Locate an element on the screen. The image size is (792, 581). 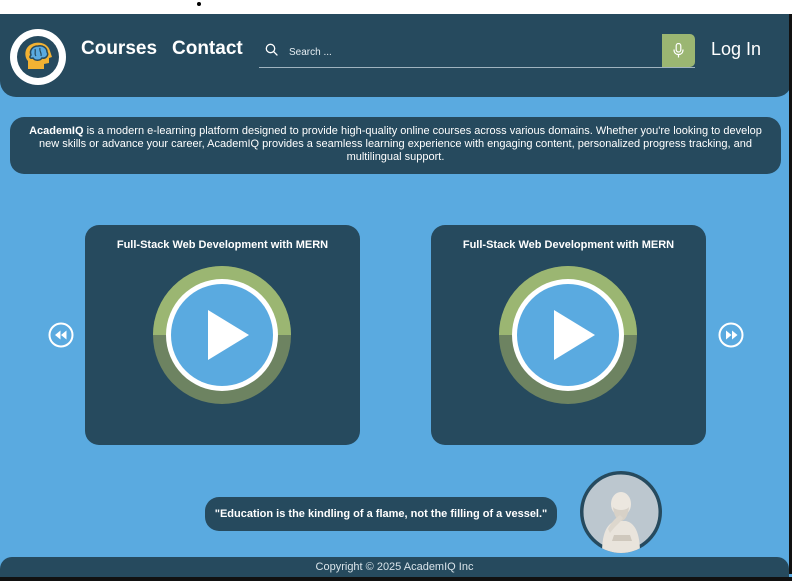
copyright-text: Copyright © 2025 AcademIQ Inc is located at coordinates (394, 567).